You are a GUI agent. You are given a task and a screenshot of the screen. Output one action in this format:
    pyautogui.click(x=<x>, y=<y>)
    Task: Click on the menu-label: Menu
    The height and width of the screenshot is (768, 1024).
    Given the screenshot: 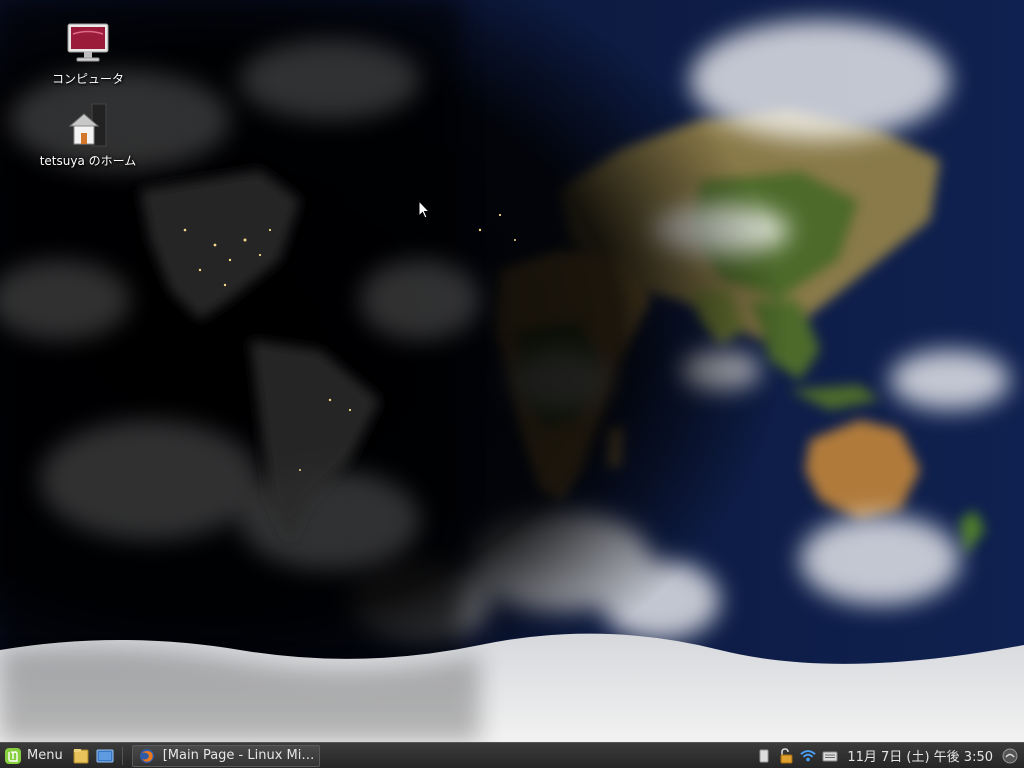 What is the action you would take?
    pyautogui.click(x=45, y=755)
    